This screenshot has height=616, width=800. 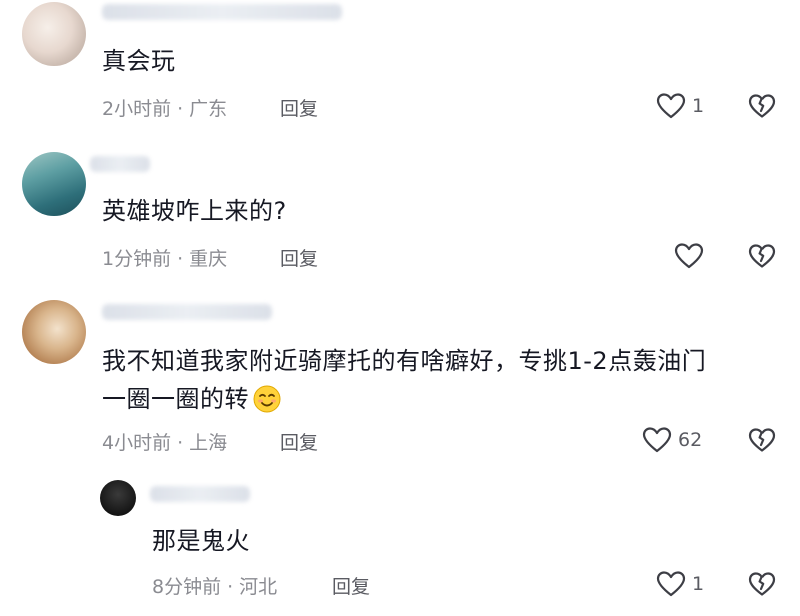 I want to click on like-button: 62, so click(x=672, y=440).